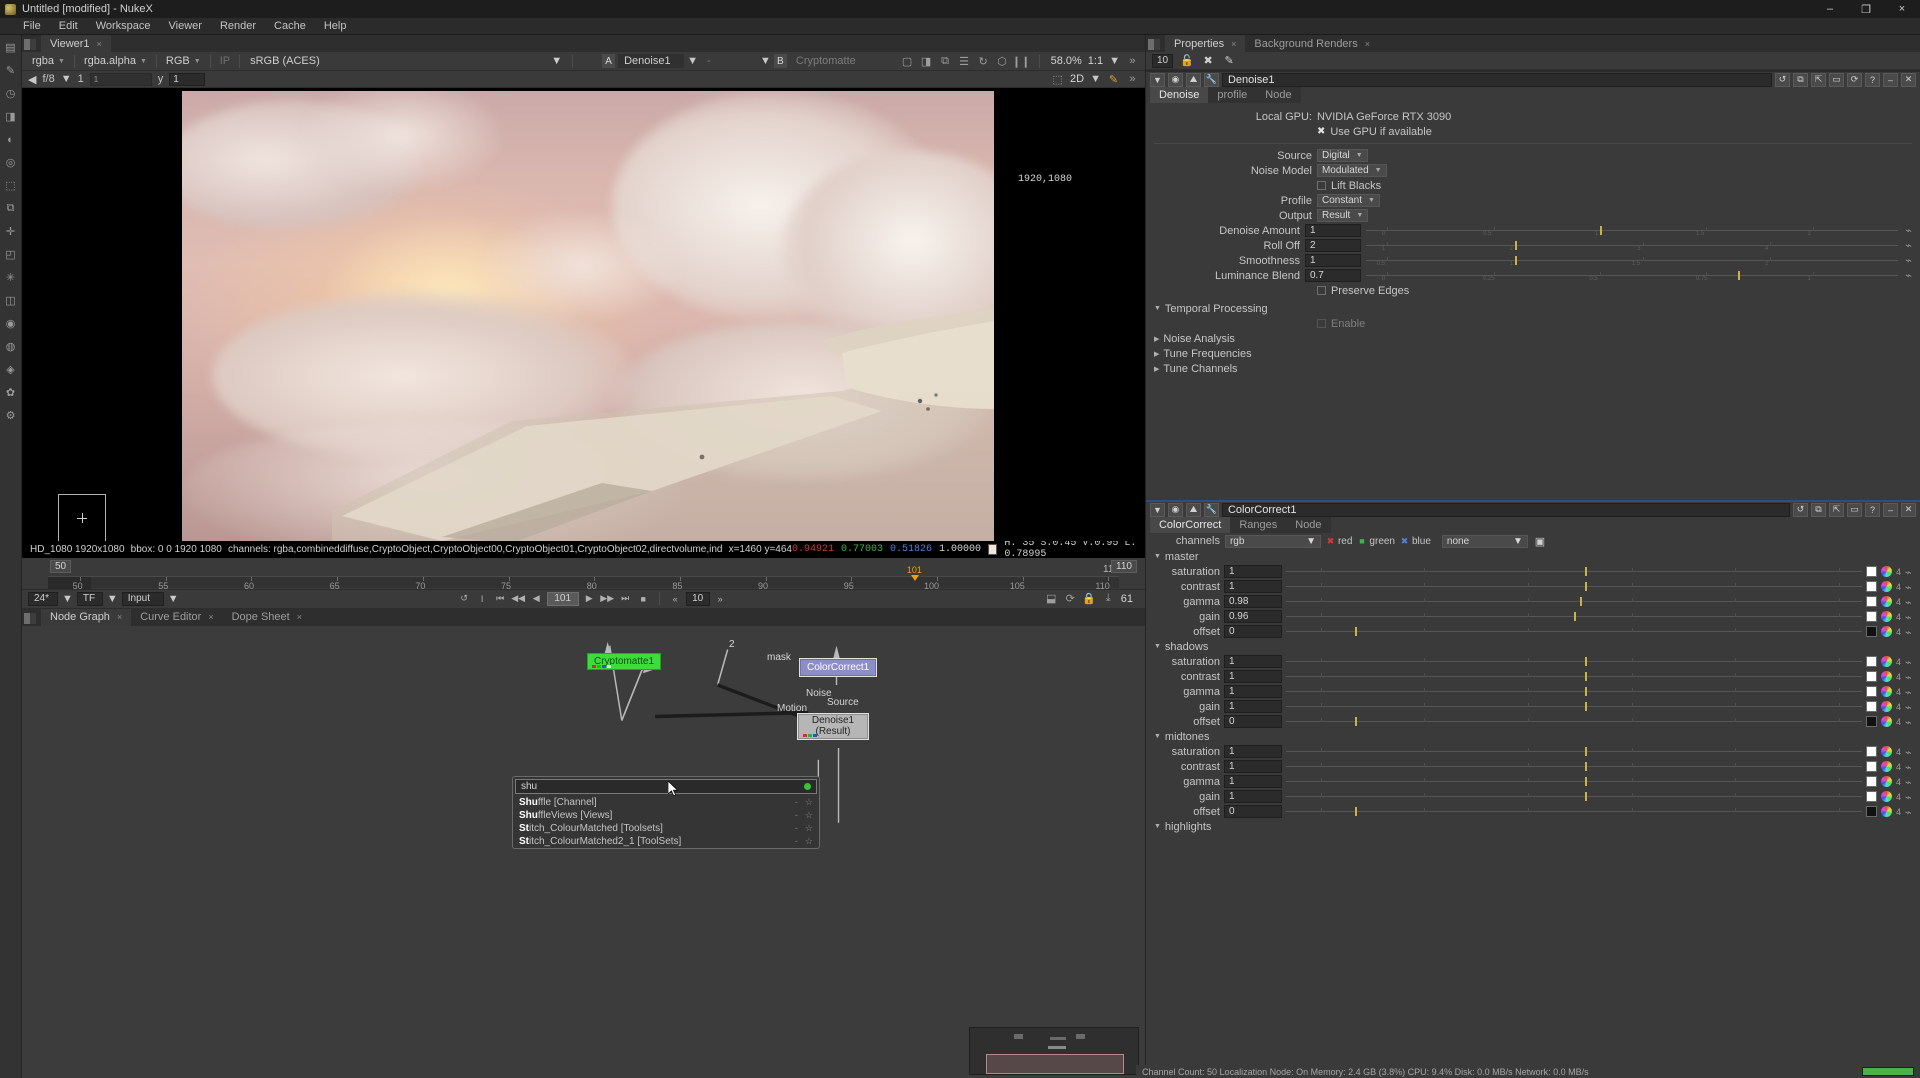 This screenshot has width=1920, height=1078. I want to click on reload-icon: ⟳, so click(1854, 79).